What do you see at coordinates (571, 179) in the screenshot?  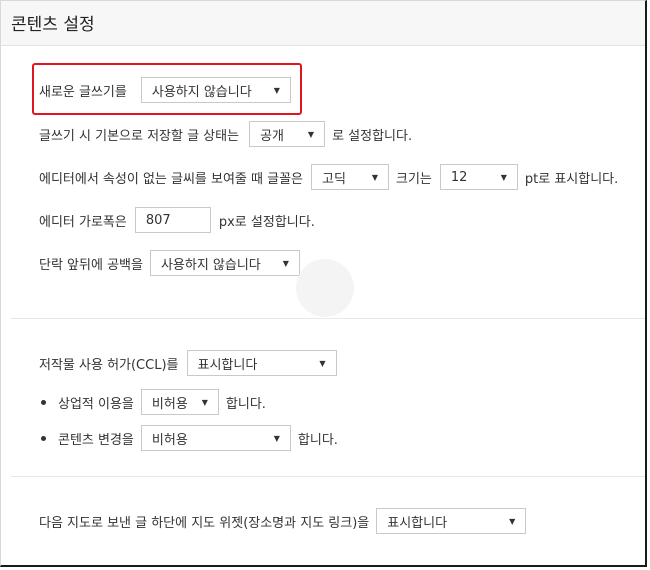 I see `font-suffix: pt로 표시합니다.` at bounding box center [571, 179].